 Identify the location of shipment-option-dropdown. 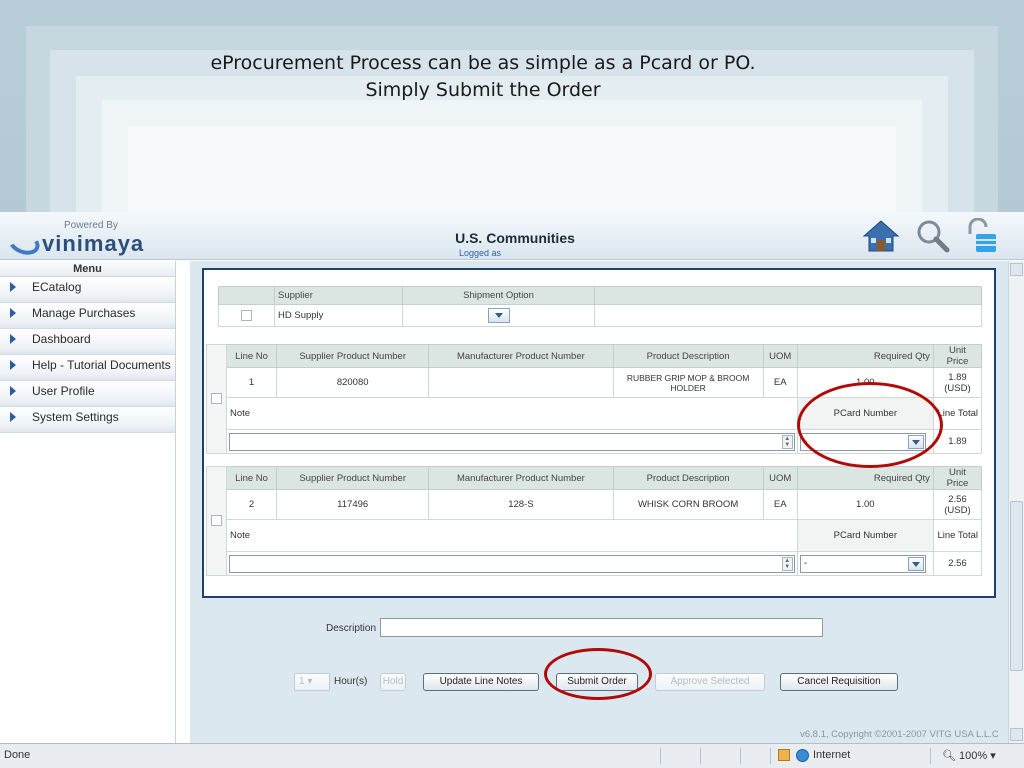
(498, 315).